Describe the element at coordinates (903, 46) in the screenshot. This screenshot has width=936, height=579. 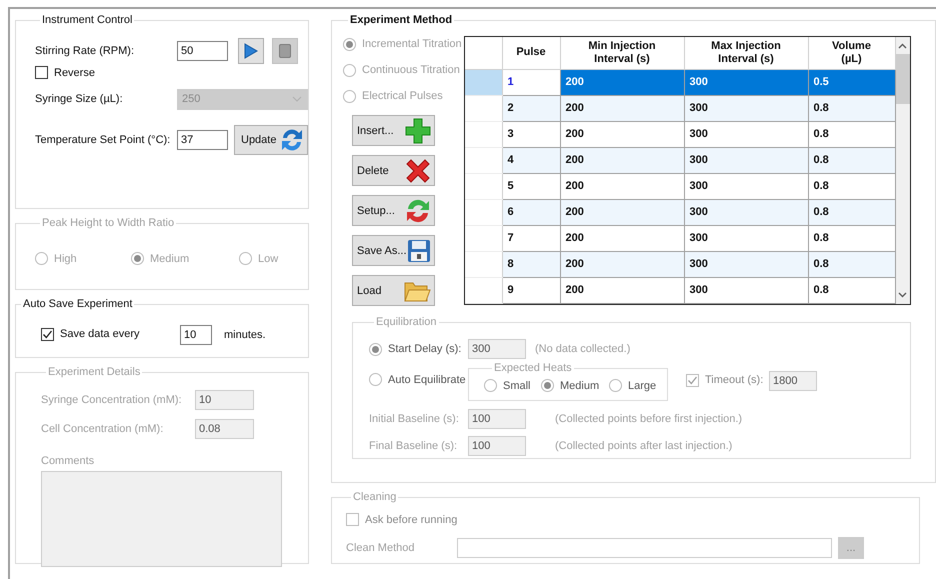
I see `scroll-up-icon` at that location.